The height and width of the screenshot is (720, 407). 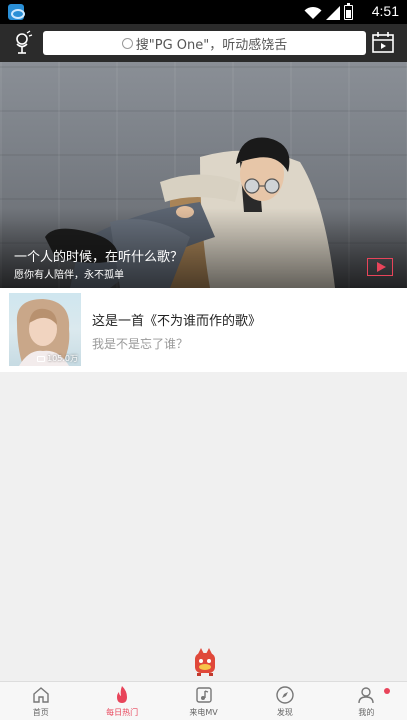 I want to click on nav-item-daily-hot: 每日热门, so click(x=121, y=701).